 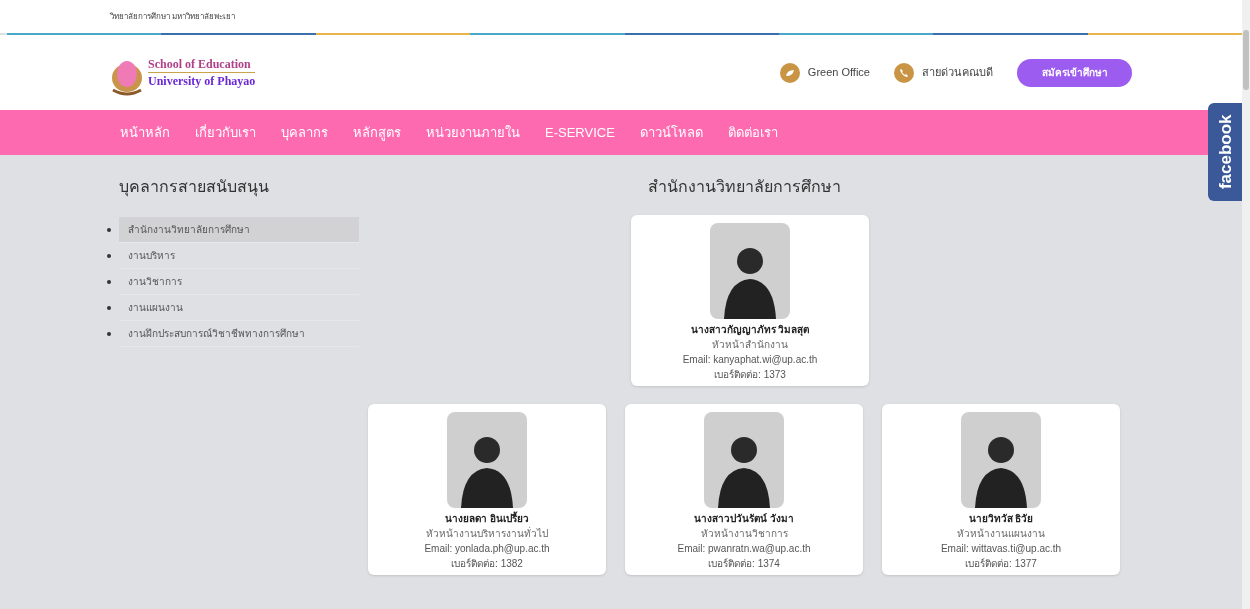 What do you see at coordinates (1001, 534) in the screenshot?
I see `staff-role: หัวหน้างานแผนงาน` at bounding box center [1001, 534].